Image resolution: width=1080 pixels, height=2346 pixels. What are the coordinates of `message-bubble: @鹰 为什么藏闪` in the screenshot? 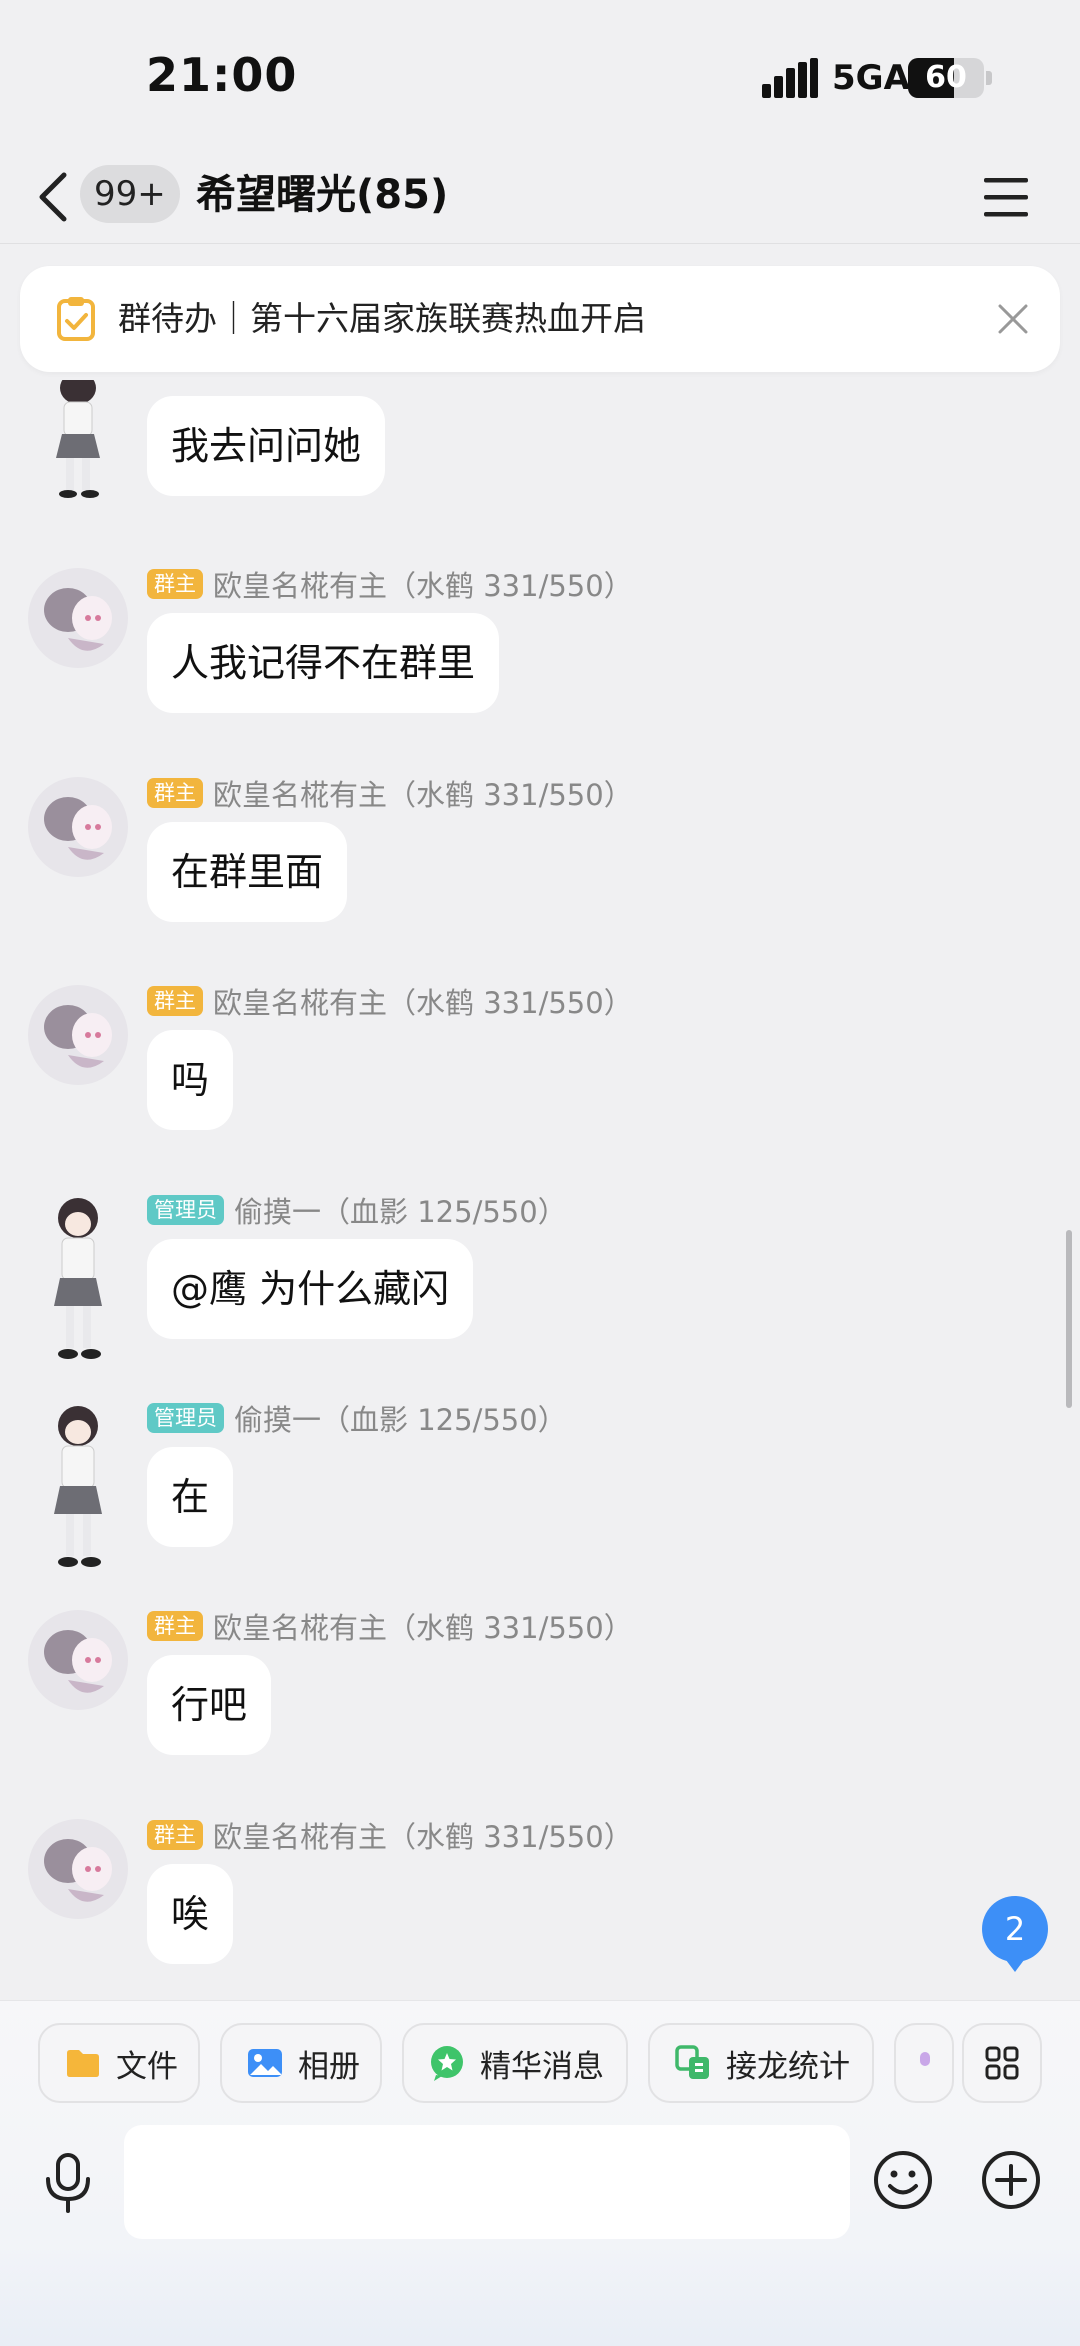 It's located at (310, 1289).